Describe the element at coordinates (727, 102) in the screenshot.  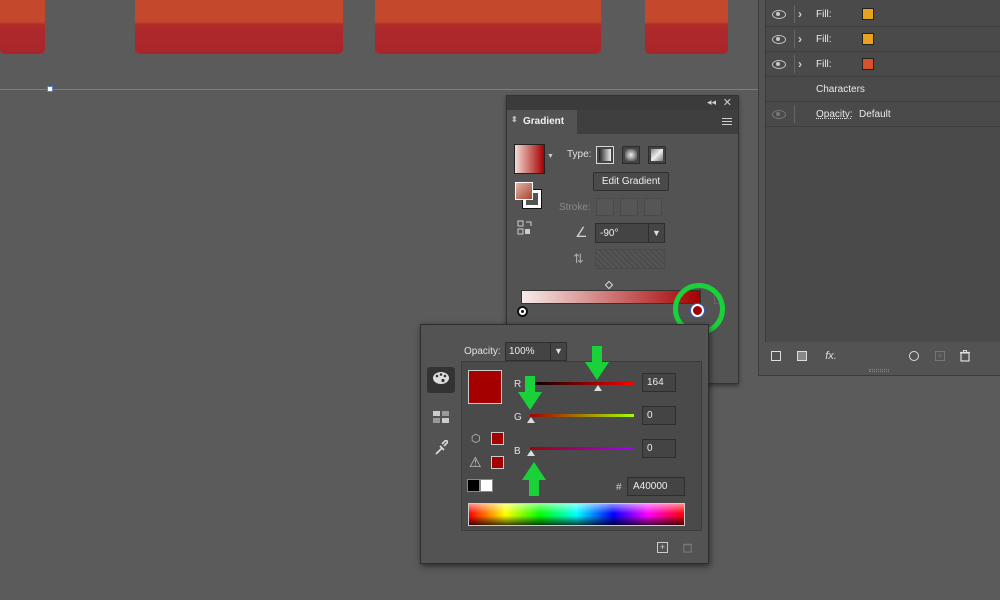
I see `close-icon: ✕` at that location.